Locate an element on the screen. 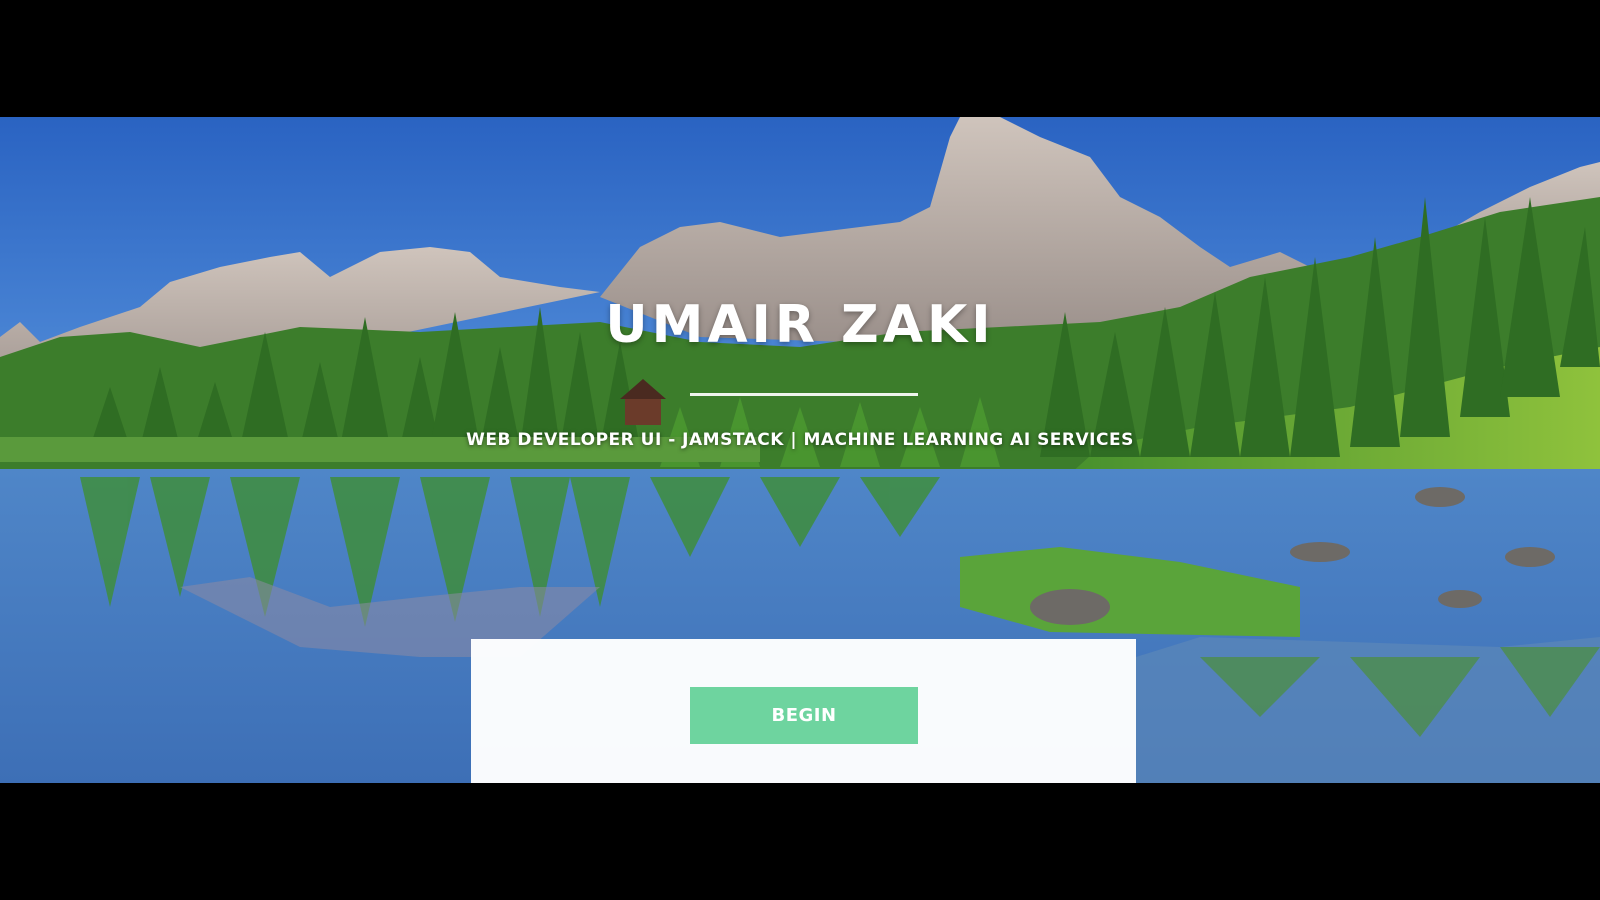 The image size is (1600, 900). title-divider is located at coordinates (804, 394).